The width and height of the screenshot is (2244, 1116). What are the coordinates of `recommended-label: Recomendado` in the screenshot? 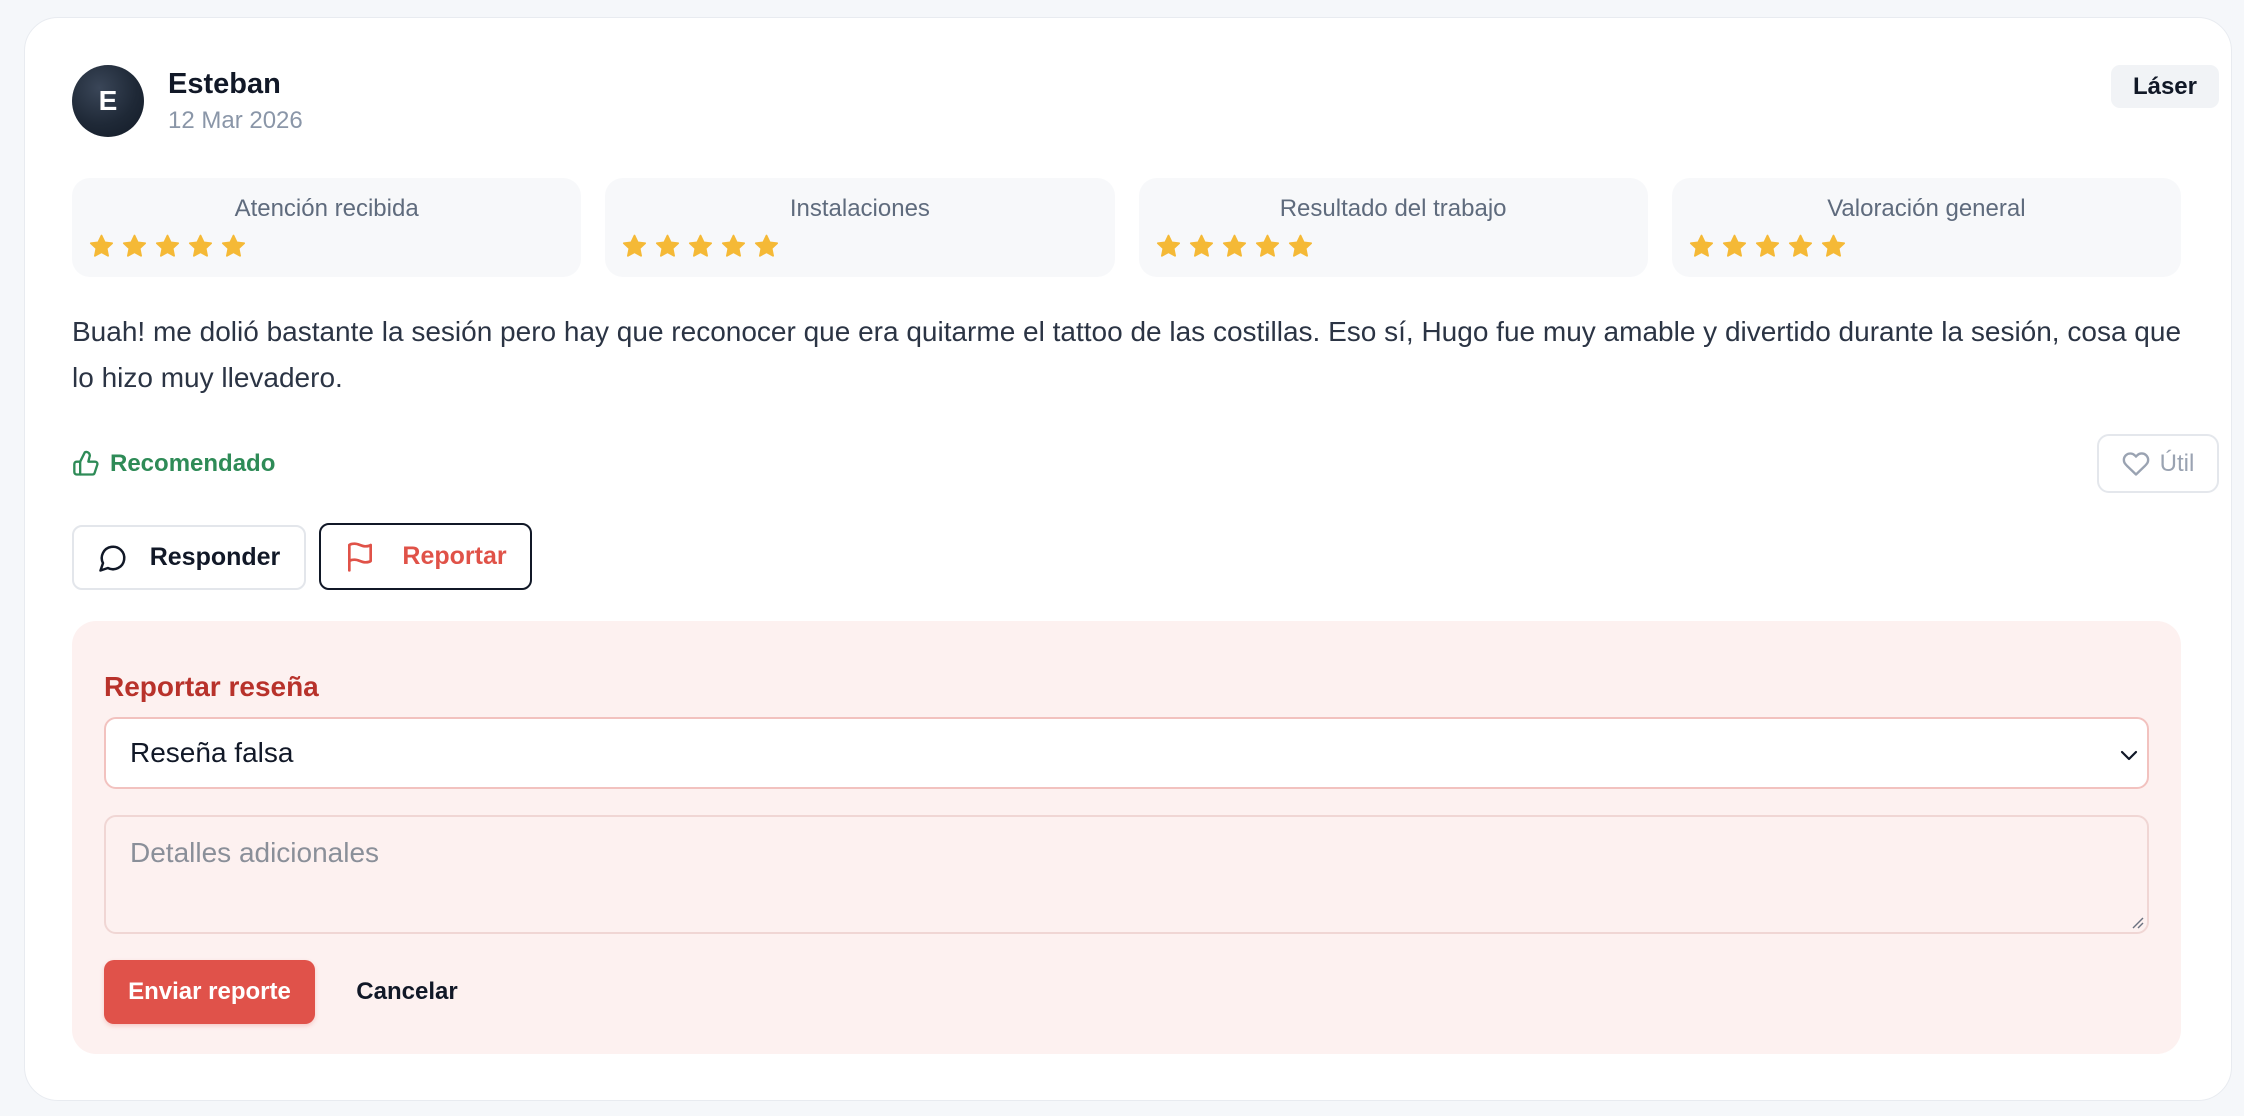 It's located at (193, 463).